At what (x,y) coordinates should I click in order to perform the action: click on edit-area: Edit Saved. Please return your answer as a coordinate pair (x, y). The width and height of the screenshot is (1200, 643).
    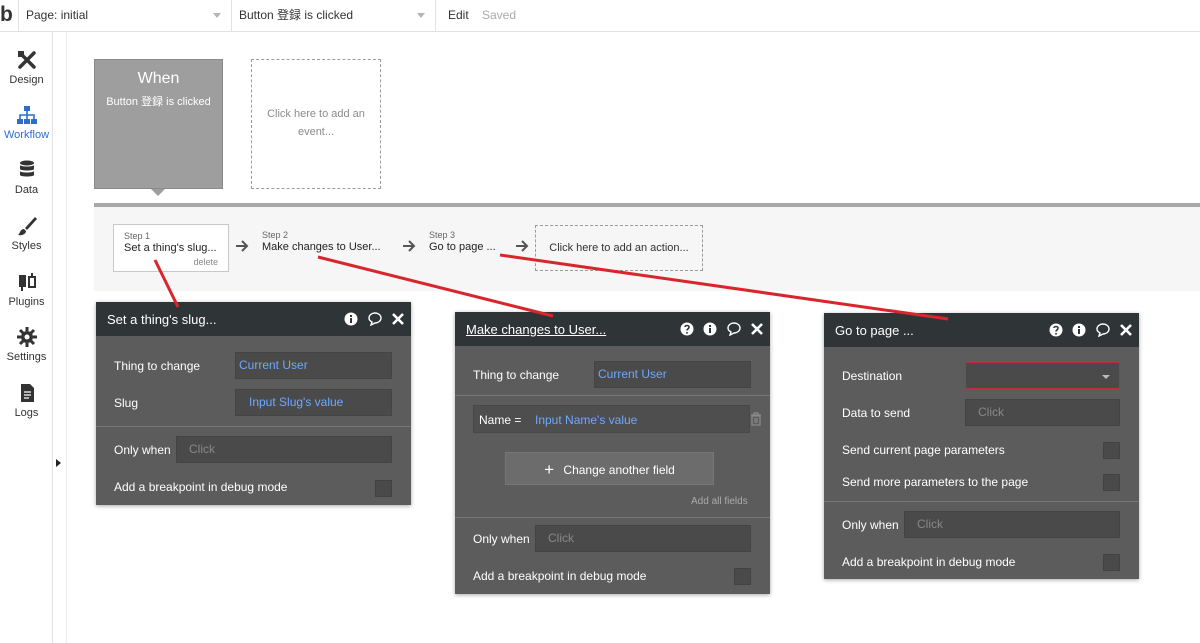
    Looking at the image, I should click on (495, 16).